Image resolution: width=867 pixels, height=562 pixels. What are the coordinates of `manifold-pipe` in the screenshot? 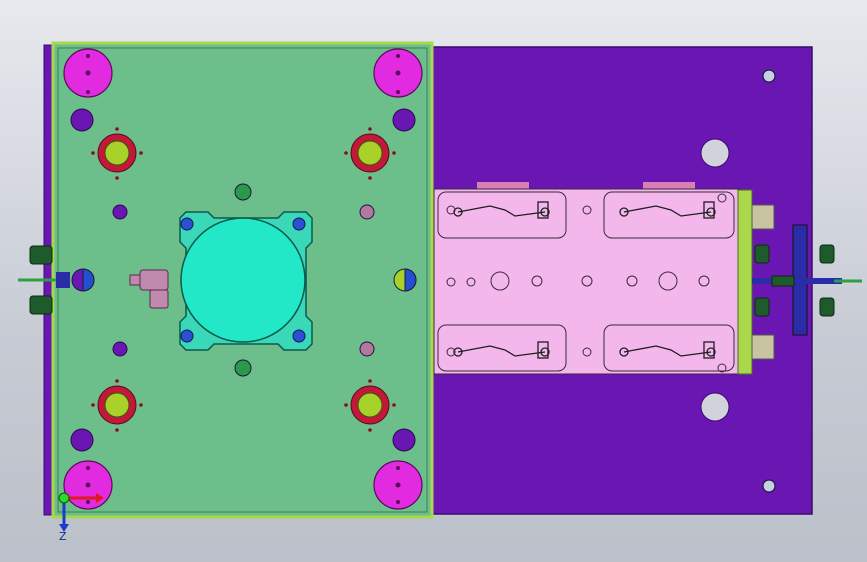 It's located at (797, 281).